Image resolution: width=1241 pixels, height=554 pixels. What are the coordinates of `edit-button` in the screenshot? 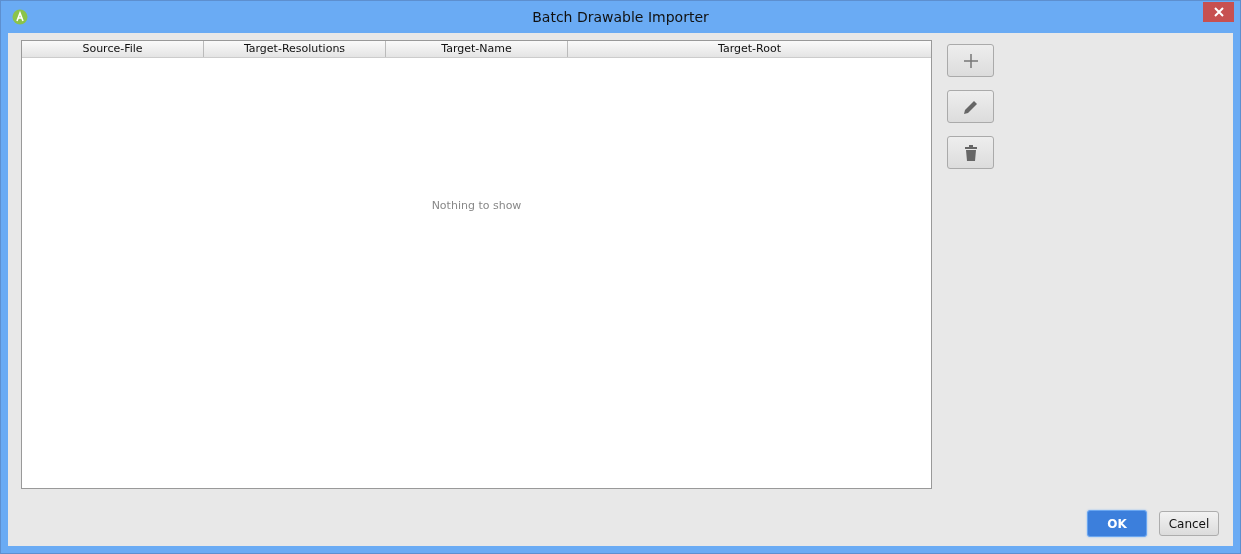 It's located at (970, 106).